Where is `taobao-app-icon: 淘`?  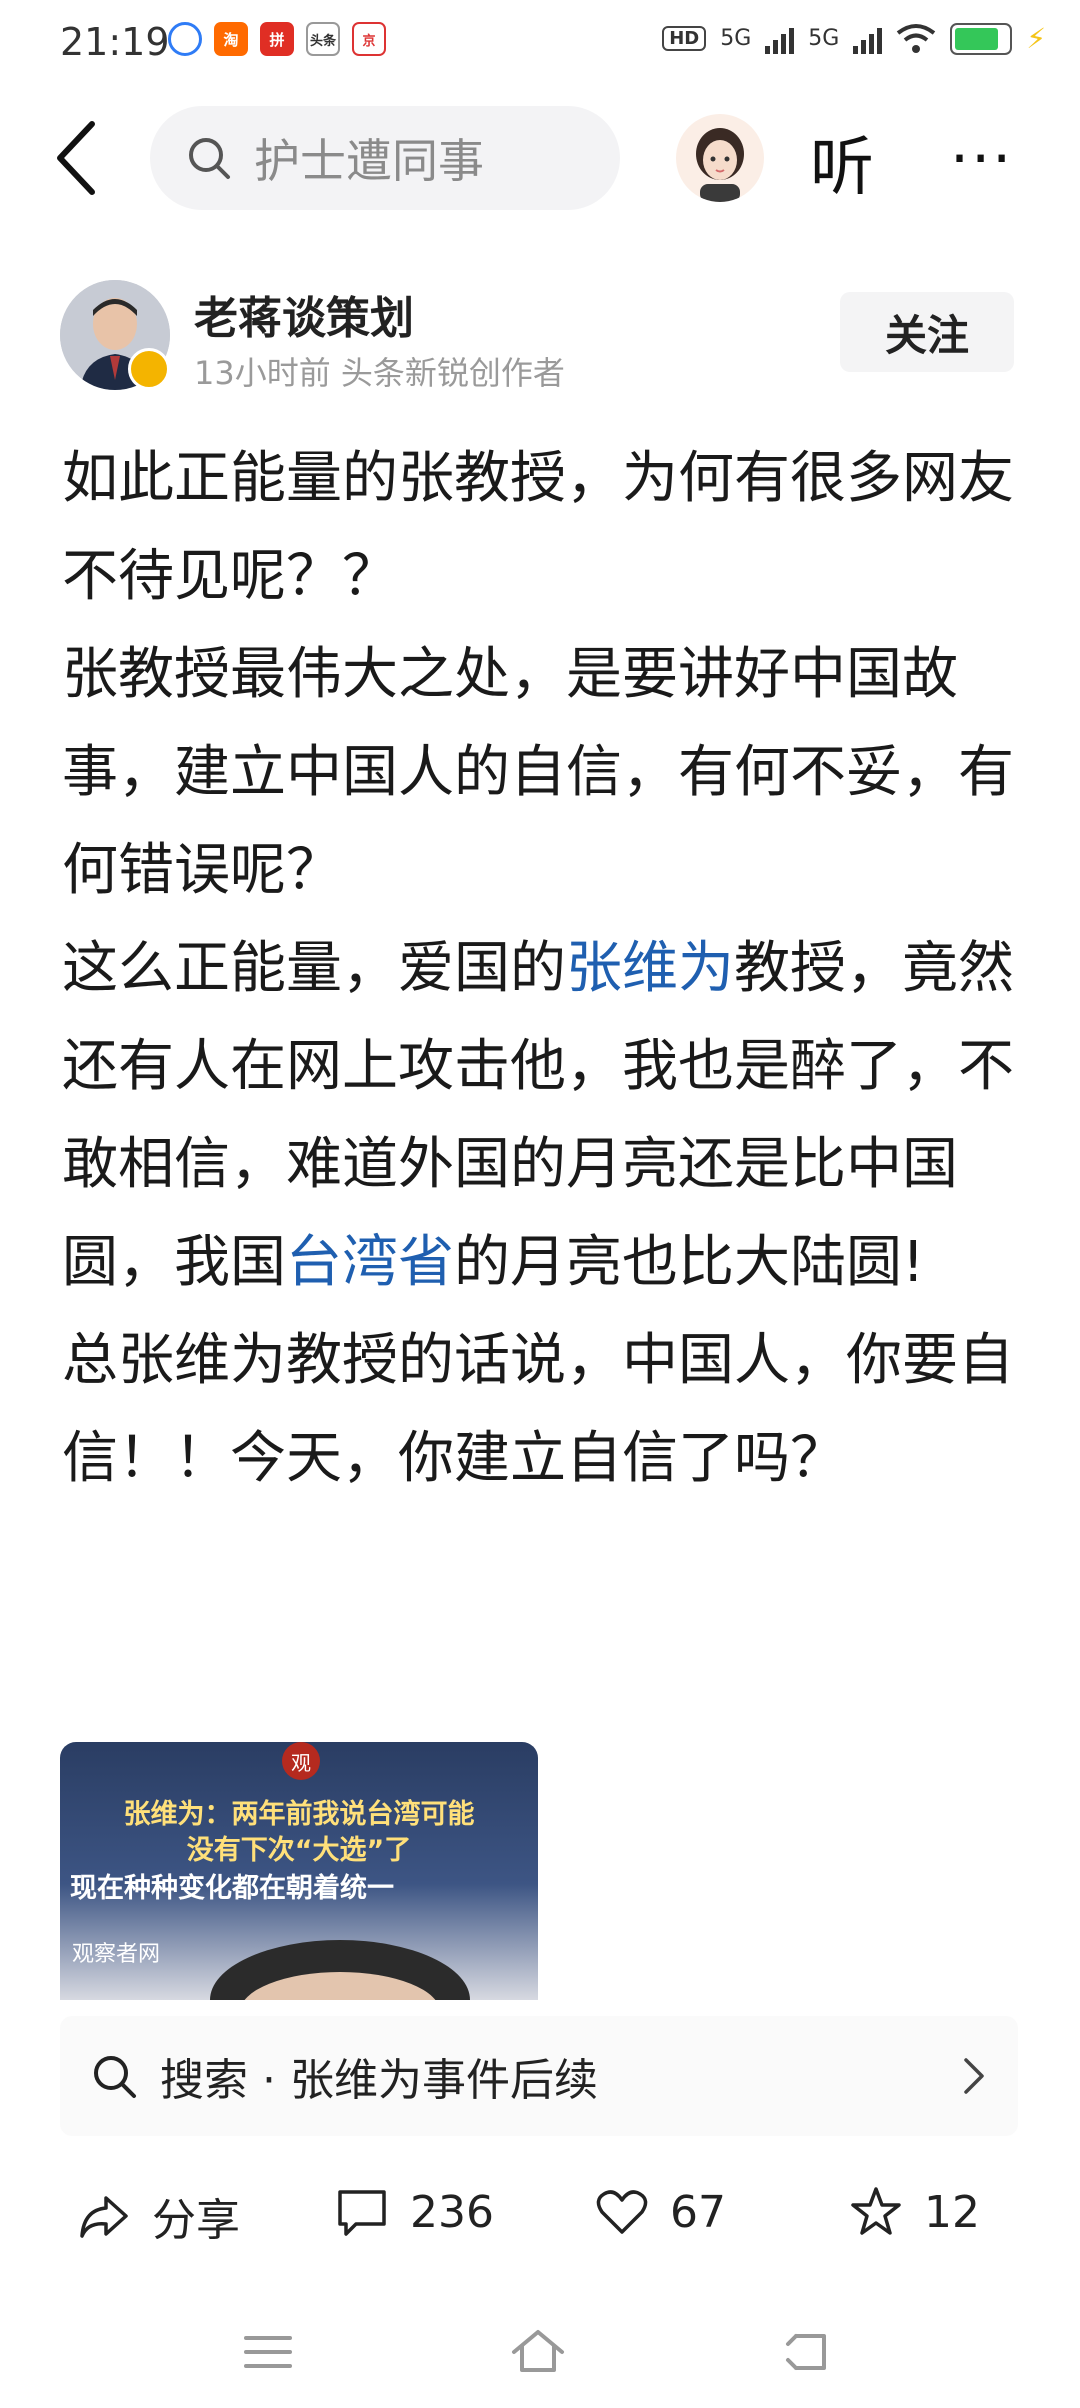 taobao-app-icon: 淘 is located at coordinates (231, 39).